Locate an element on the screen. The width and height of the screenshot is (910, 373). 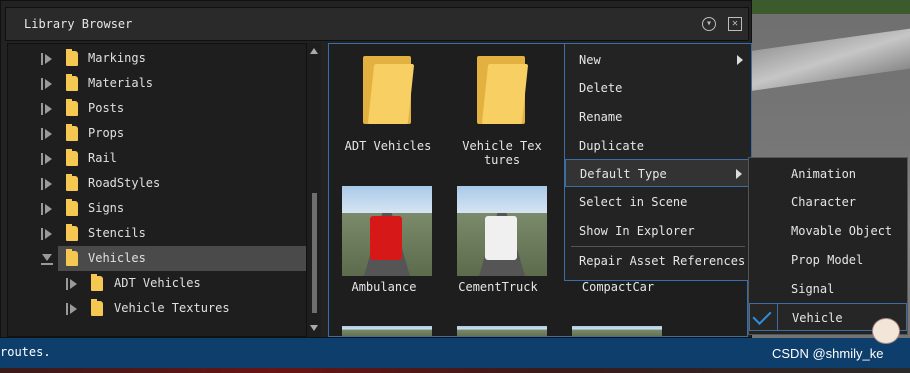
dropdown-icon: ▾ is located at coordinates (709, 24).